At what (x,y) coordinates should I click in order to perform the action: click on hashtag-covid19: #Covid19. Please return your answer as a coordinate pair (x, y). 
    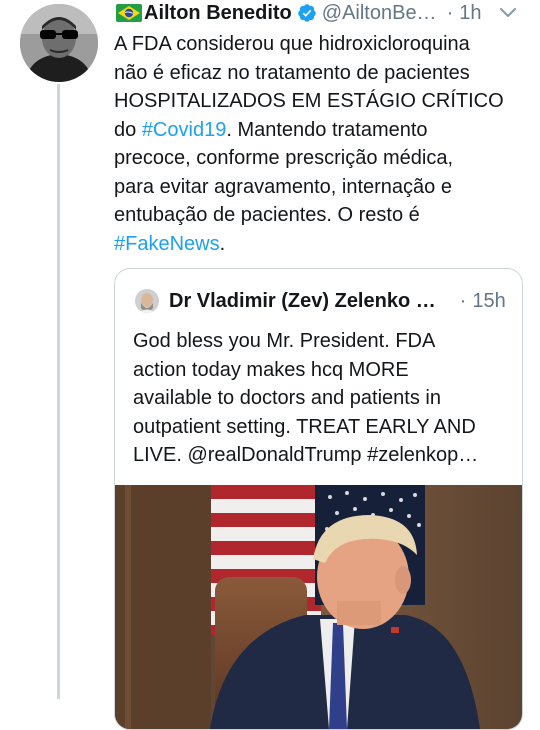
    Looking at the image, I should click on (184, 130).